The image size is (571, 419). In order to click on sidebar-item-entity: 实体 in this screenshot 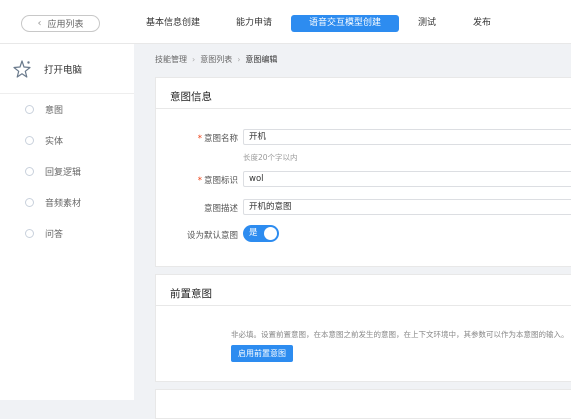, I will do `click(67, 142)`.